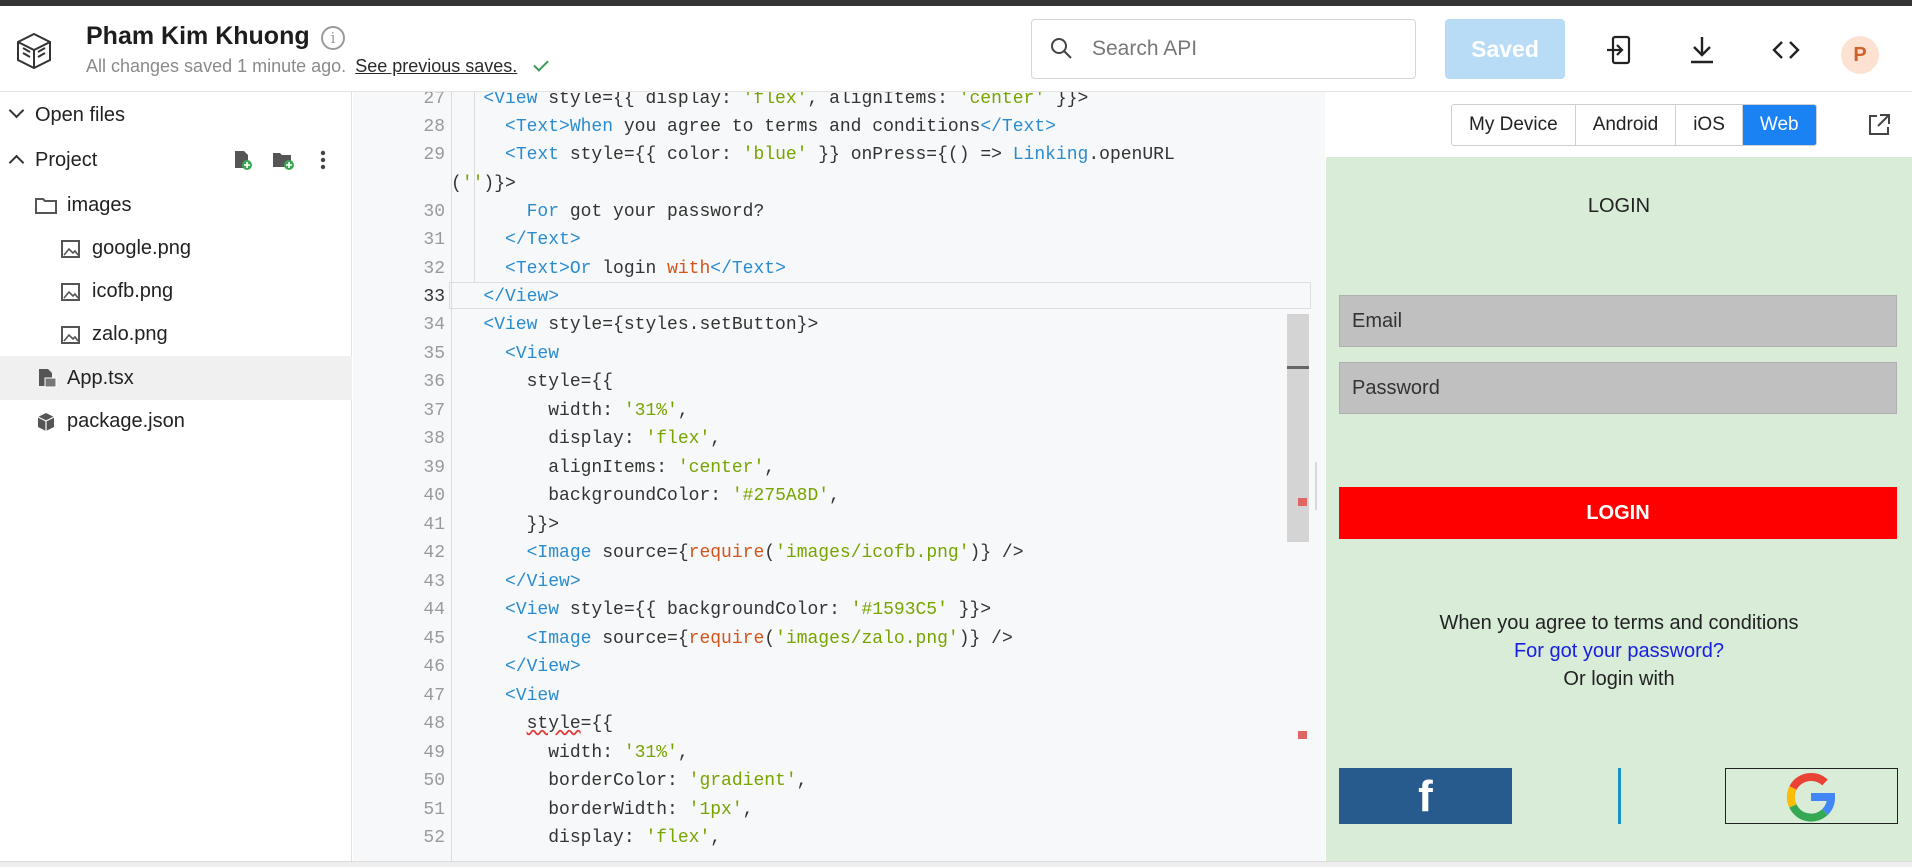  Describe the element at coordinates (586, 838) in the screenshot. I see `code-line: display: 'flex',` at that location.